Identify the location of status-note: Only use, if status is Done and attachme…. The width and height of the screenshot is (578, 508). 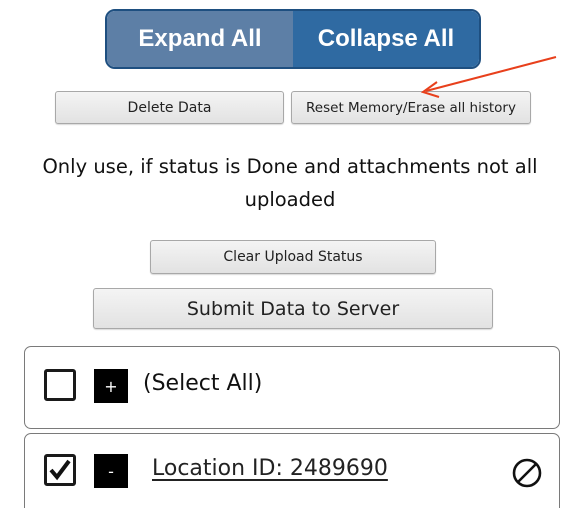
(290, 183).